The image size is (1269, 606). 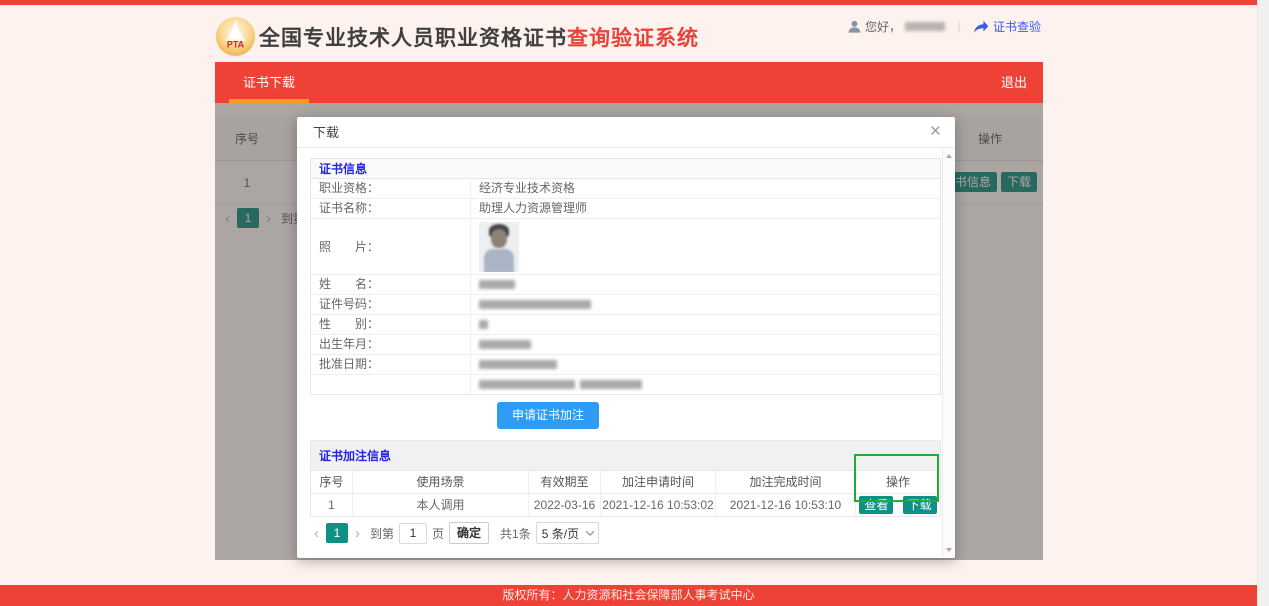 I want to click on app-title-main: 全国专业技术人员职业资格证书, so click(x=413, y=38).